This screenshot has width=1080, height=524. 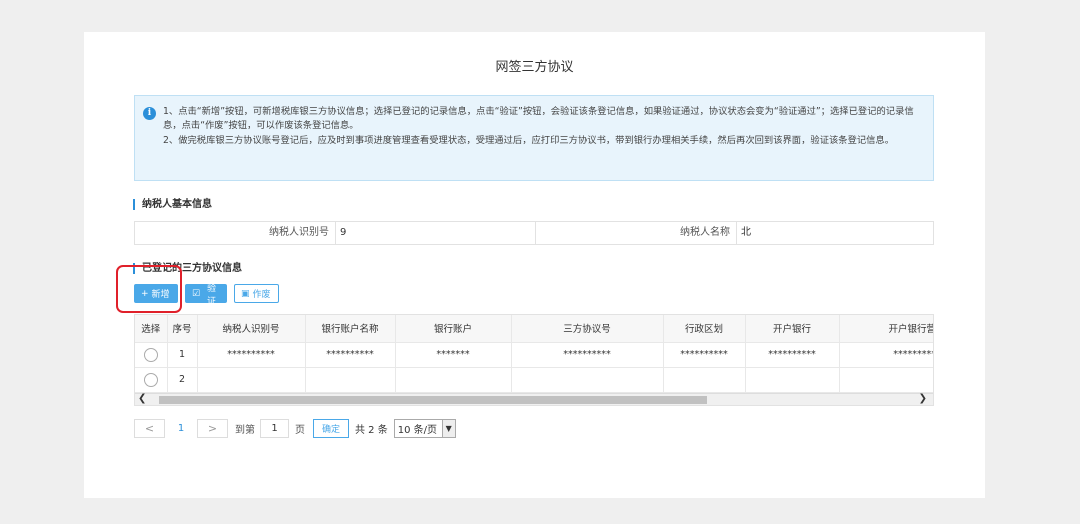 I want to click on taxpayer-id-cell: 纳税人识别号 9, so click(x=335, y=233).